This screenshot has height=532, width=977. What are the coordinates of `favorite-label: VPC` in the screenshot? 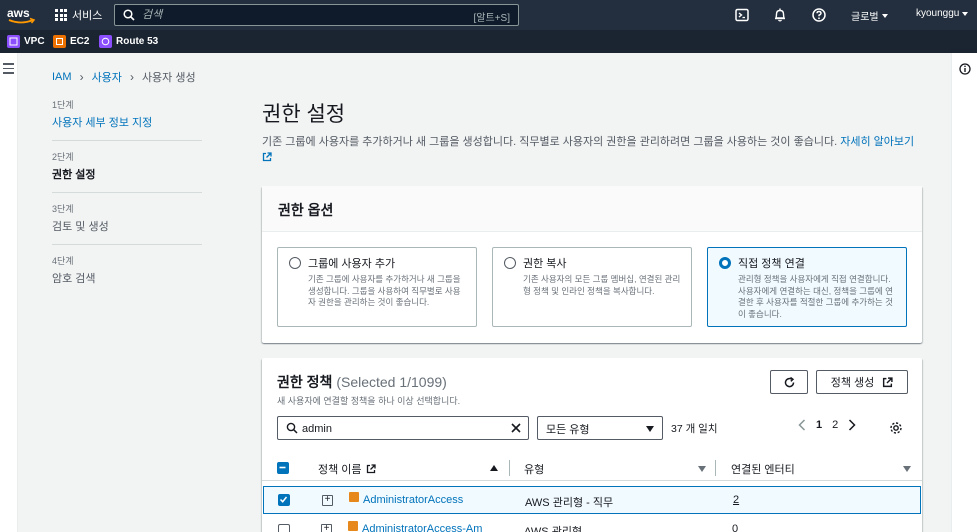 It's located at (34, 41).